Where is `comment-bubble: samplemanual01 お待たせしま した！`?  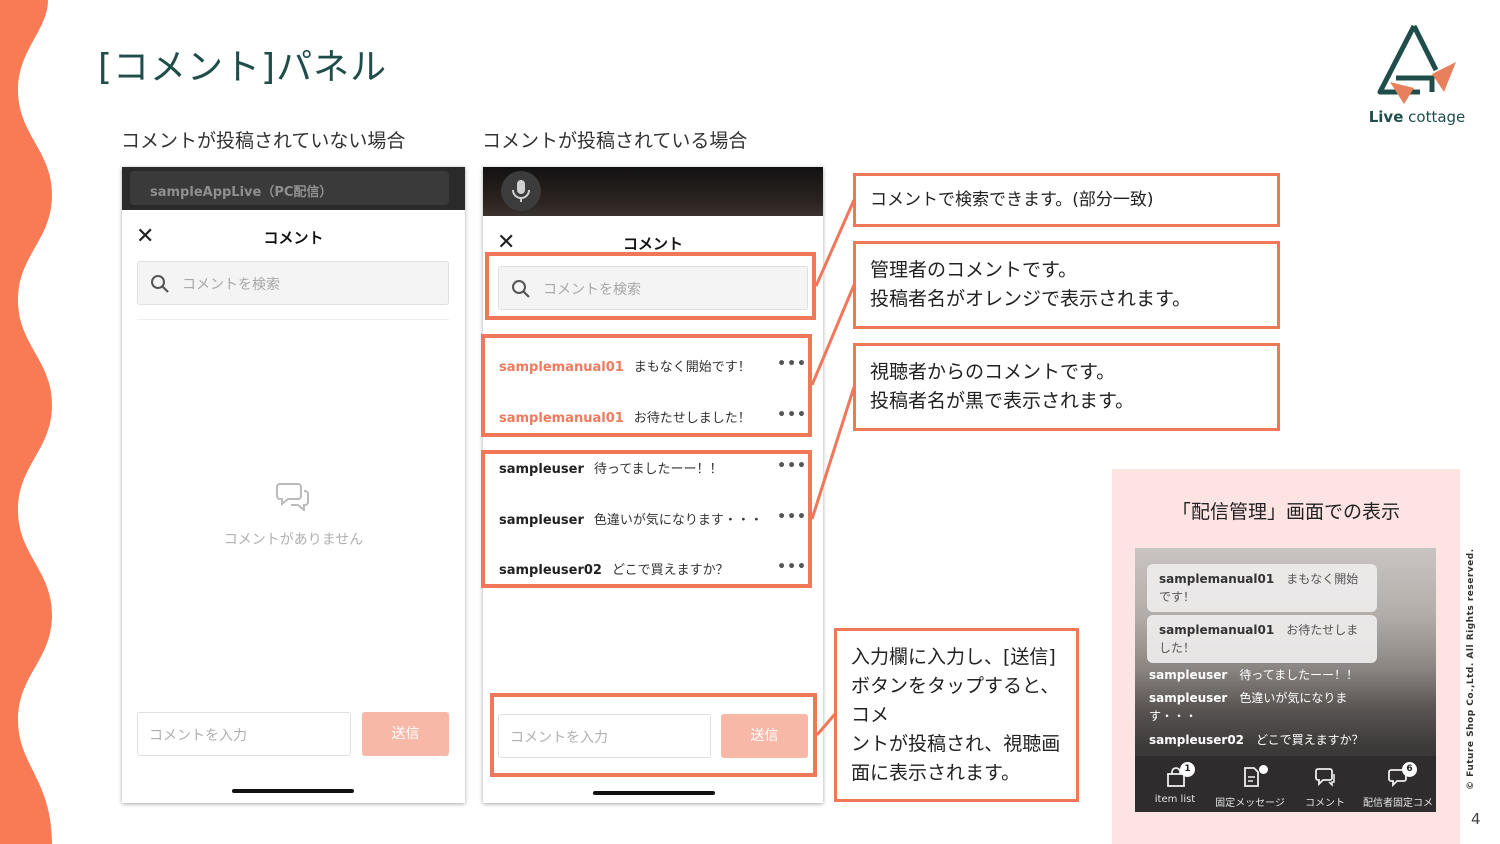
comment-bubble: samplemanual01 お待たせしま した！ is located at coordinates (1262, 639).